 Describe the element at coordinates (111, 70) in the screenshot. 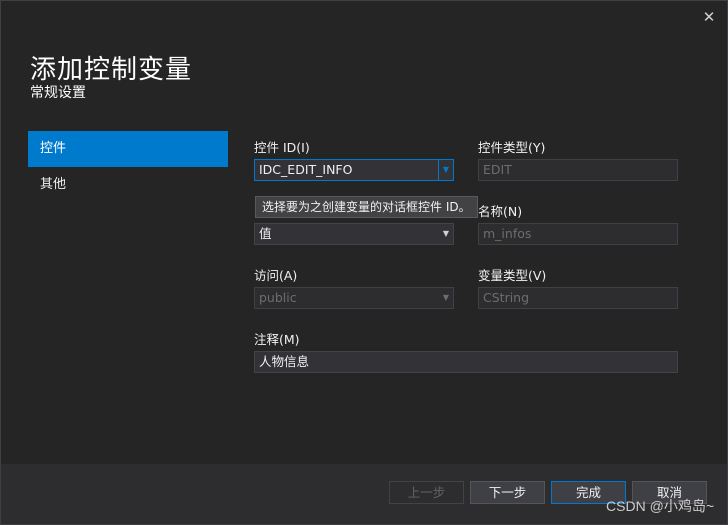

I see `dialog-title: 添加控制变量` at that location.